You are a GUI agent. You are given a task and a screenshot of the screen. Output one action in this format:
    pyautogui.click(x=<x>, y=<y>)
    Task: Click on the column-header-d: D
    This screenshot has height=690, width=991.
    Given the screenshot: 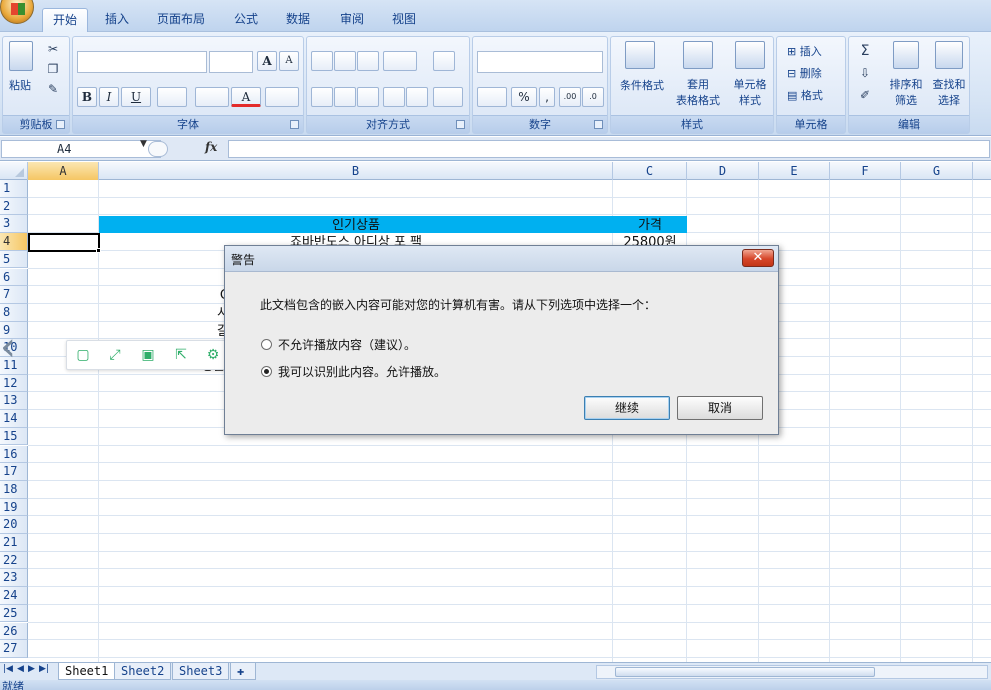 What is the action you would take?
    pyautogui.click(x=723, y=171)
    